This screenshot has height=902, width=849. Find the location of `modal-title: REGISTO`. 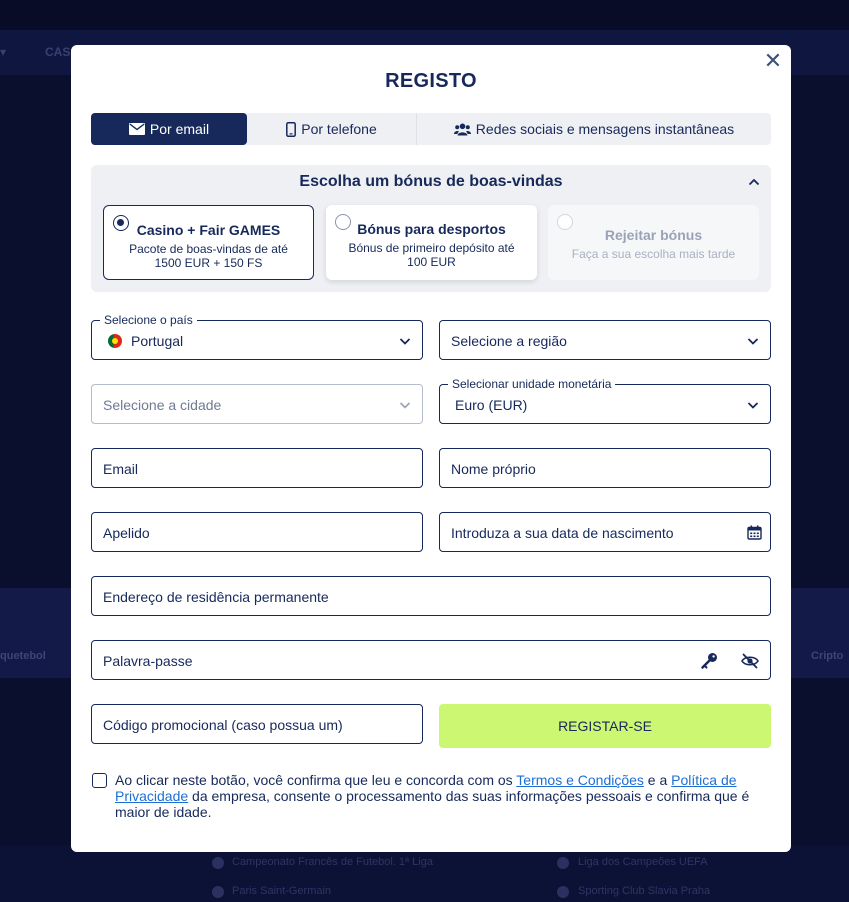

modal-title: REGISTO is located at coordinates (431, 81).